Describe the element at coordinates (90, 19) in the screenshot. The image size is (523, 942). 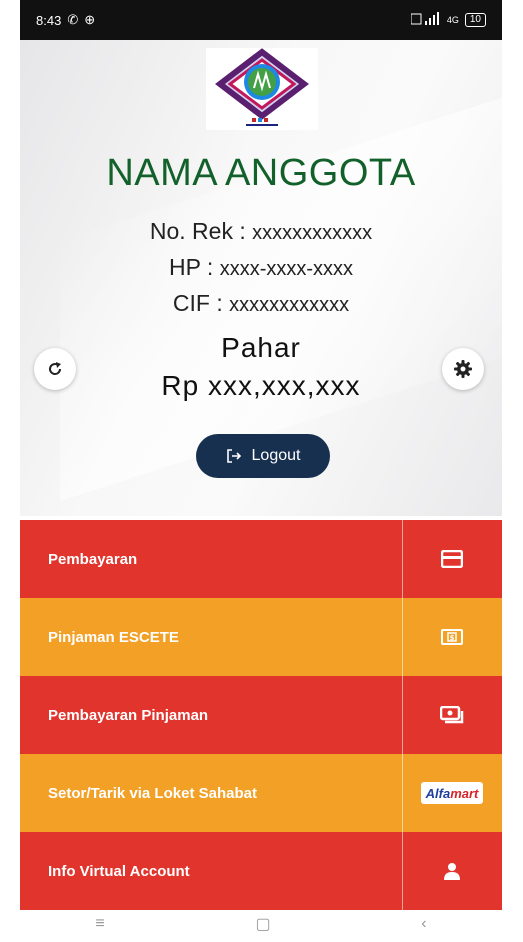
I see `app-notification-icon: ⊕` at that location.